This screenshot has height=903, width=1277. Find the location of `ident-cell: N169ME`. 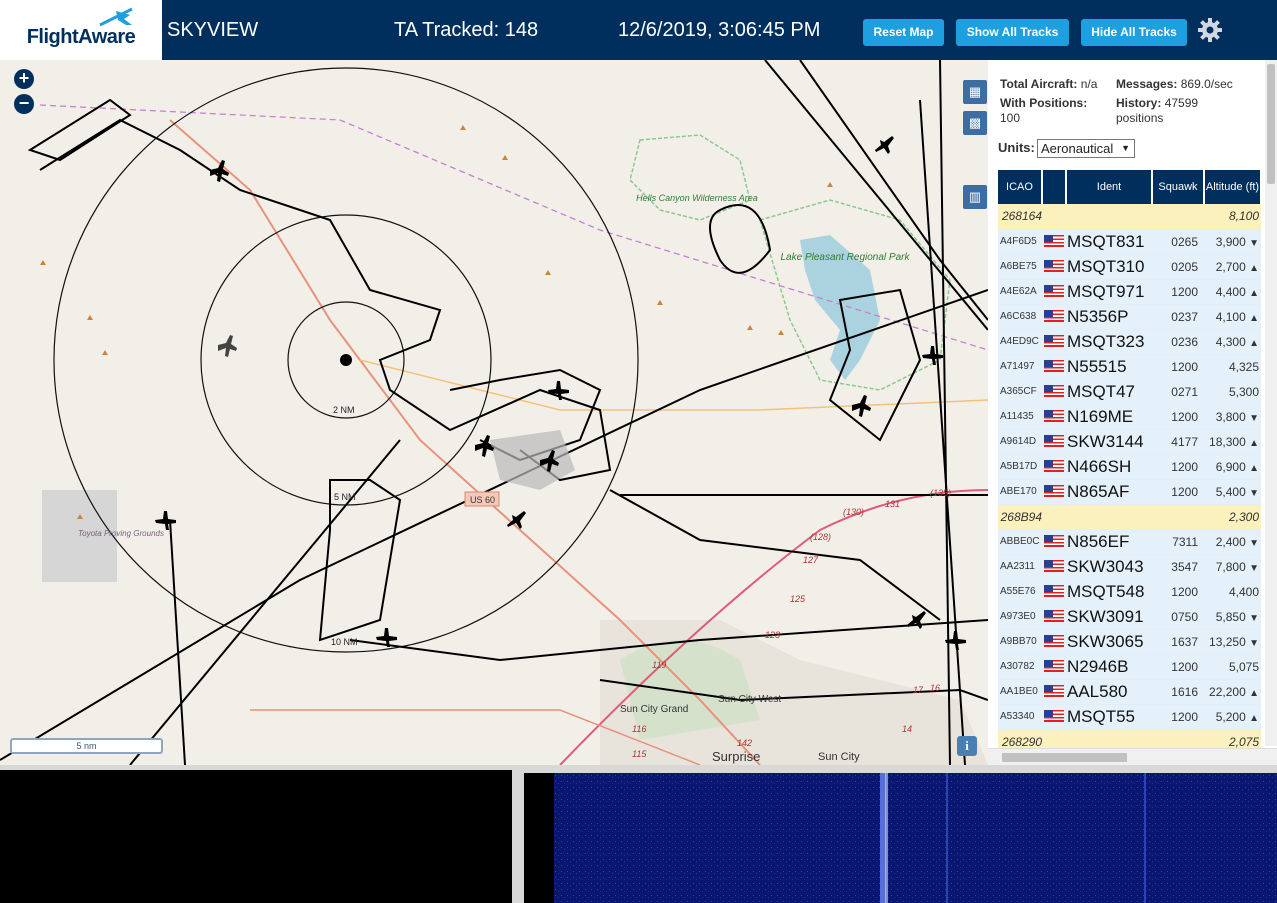

ident-cell: N169ME is located at coordinates (1109, 417).